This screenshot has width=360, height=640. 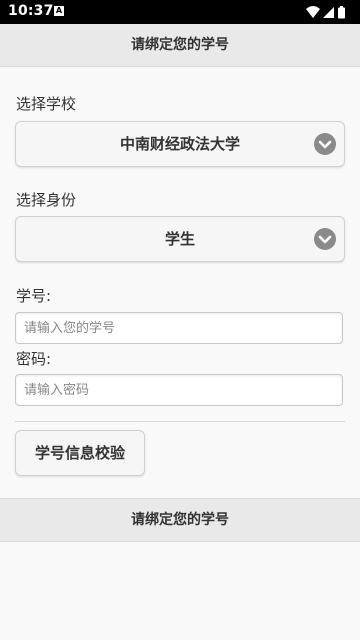 I want to click on status-bar: 10:37 A, so click(x=180, y=12).